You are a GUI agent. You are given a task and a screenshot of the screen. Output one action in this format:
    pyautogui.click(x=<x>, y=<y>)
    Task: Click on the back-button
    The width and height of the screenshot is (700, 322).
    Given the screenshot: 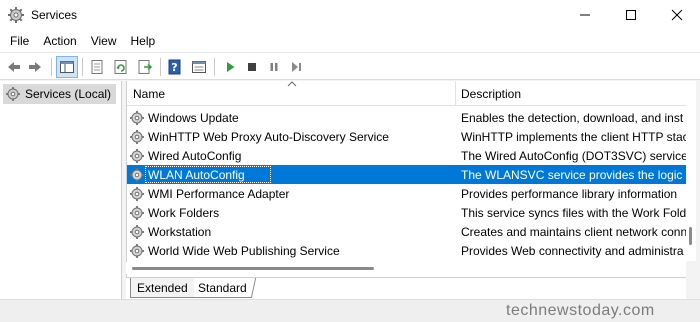 What is the action you would take?
    pyautogui.click(x=14, y=67)
    